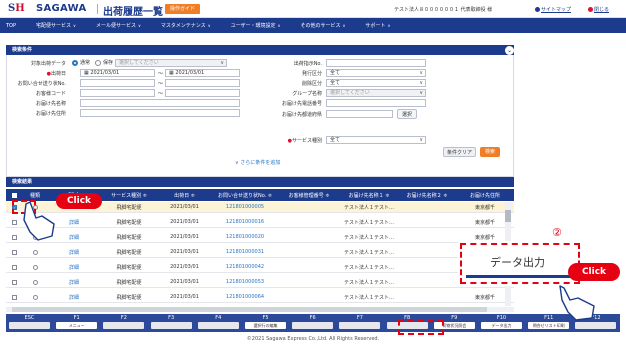  I want to click on guide-button: 操作ガイド, so click(183, 9).